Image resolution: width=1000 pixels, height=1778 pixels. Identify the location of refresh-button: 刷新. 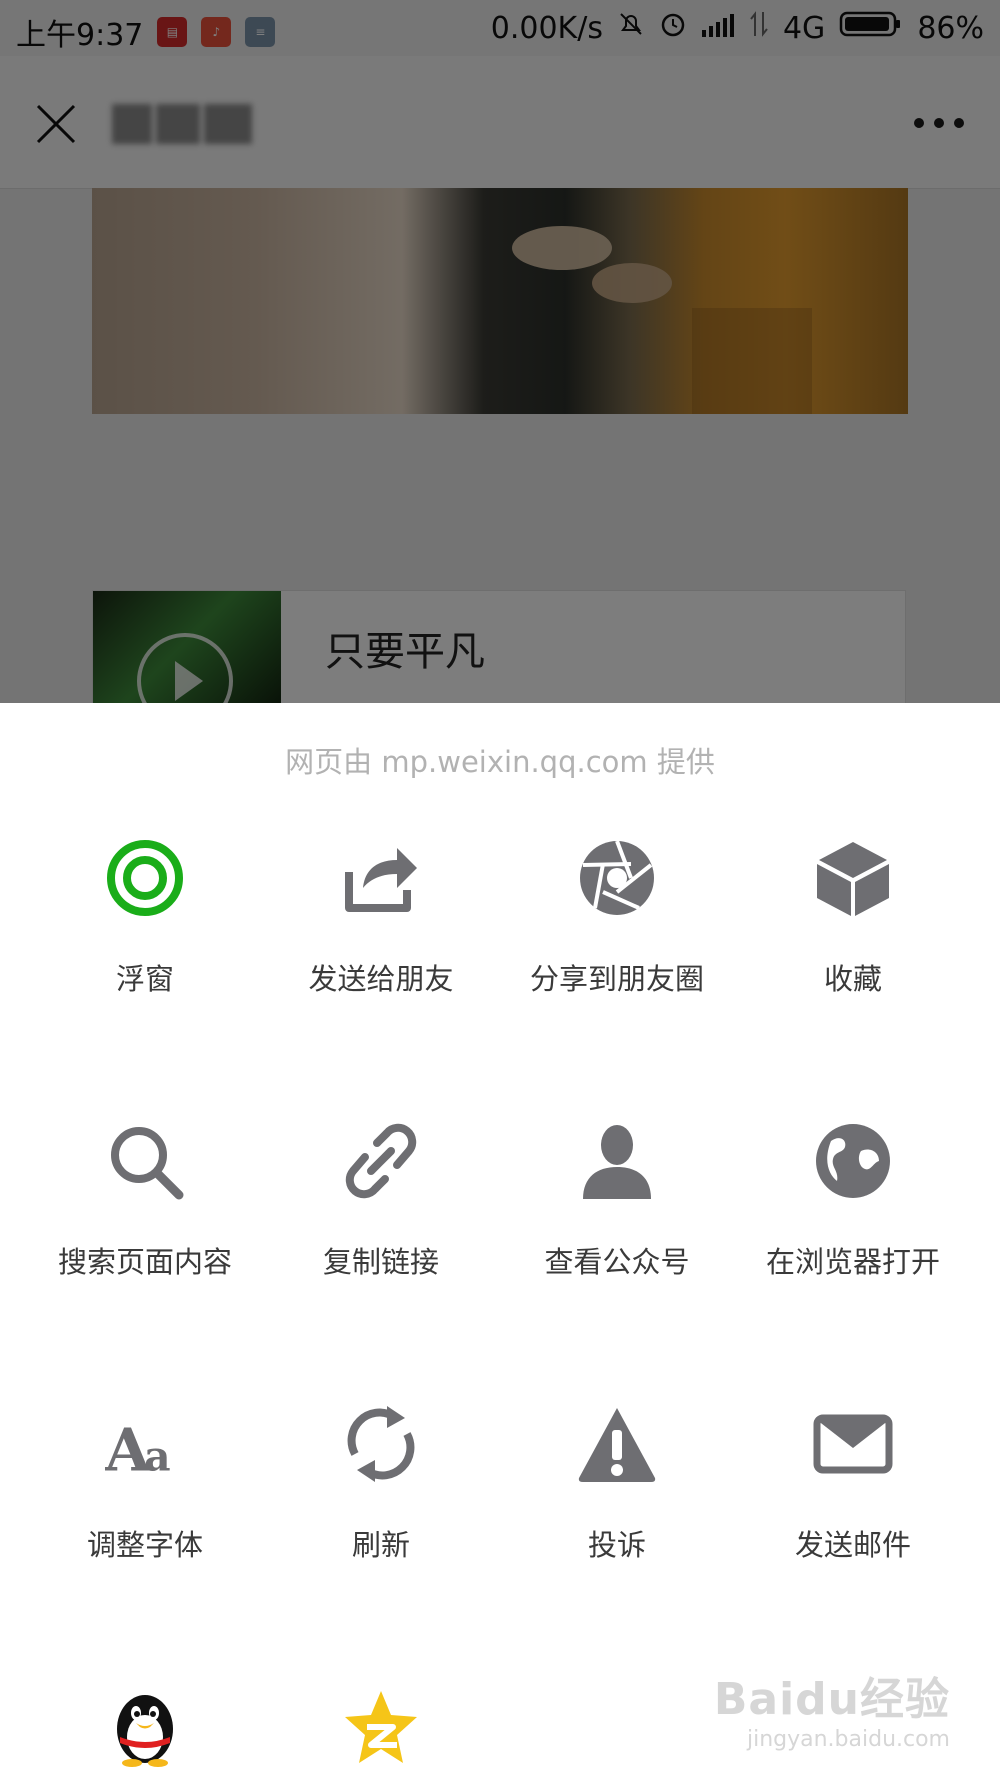
(381, 1514).